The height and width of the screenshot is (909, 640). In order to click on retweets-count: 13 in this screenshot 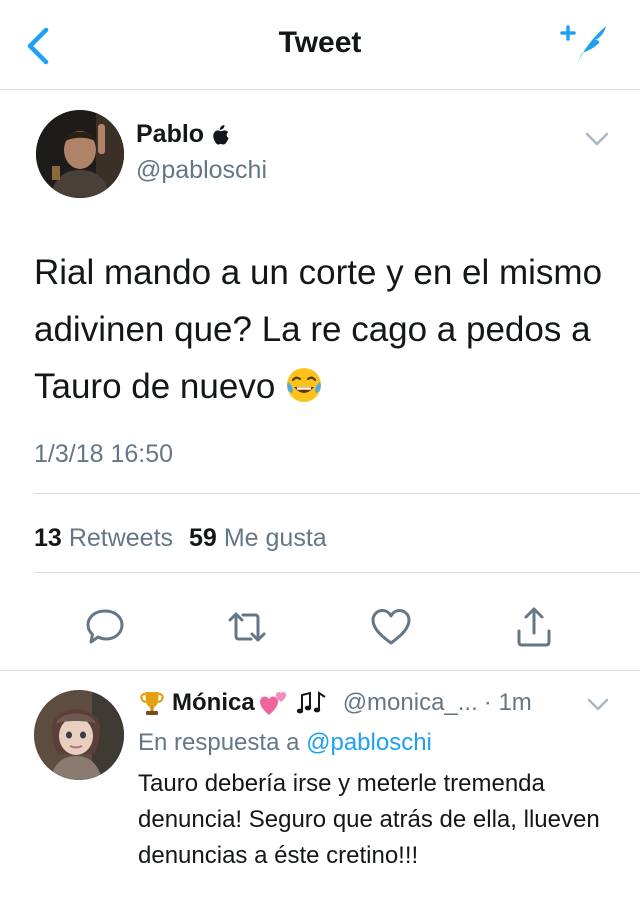, I will do `click(48, 538)`.